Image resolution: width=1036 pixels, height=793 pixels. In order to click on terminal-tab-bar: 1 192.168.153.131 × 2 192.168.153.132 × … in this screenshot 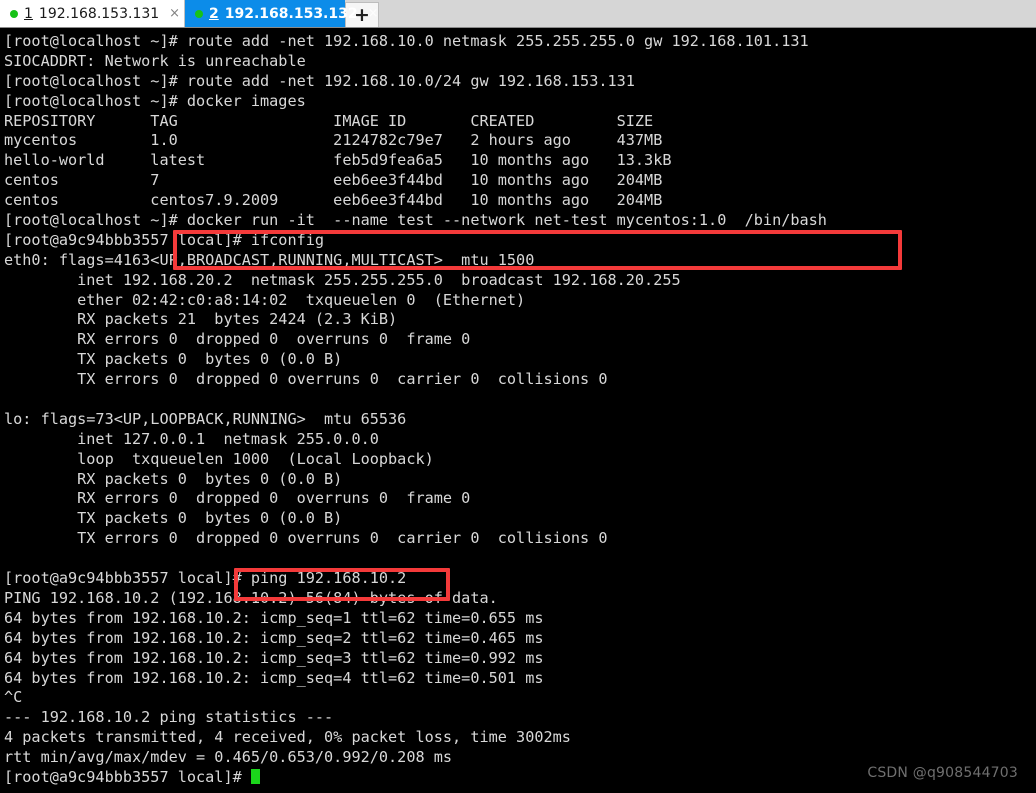, I will do `click(518, 14)`.